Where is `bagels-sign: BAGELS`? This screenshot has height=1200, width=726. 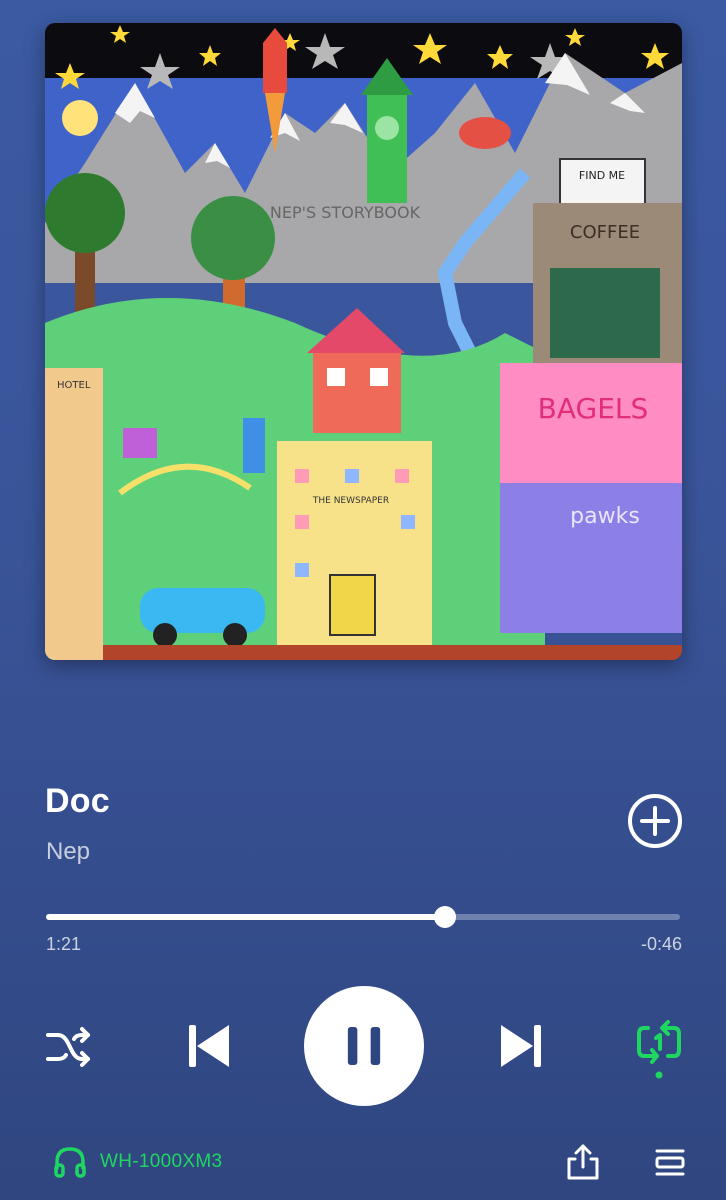 bagels-sign: BAGELS is located at coordinates (593, 408).